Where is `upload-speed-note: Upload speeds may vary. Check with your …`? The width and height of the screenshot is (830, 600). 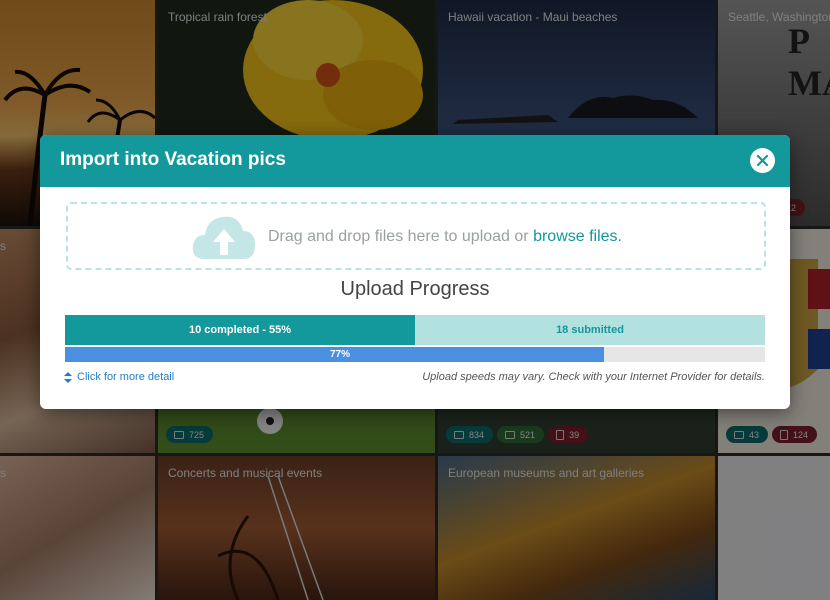 upload-speed-note: Upload speeds may vary. Check with your … is located at coordinates (593, 377).